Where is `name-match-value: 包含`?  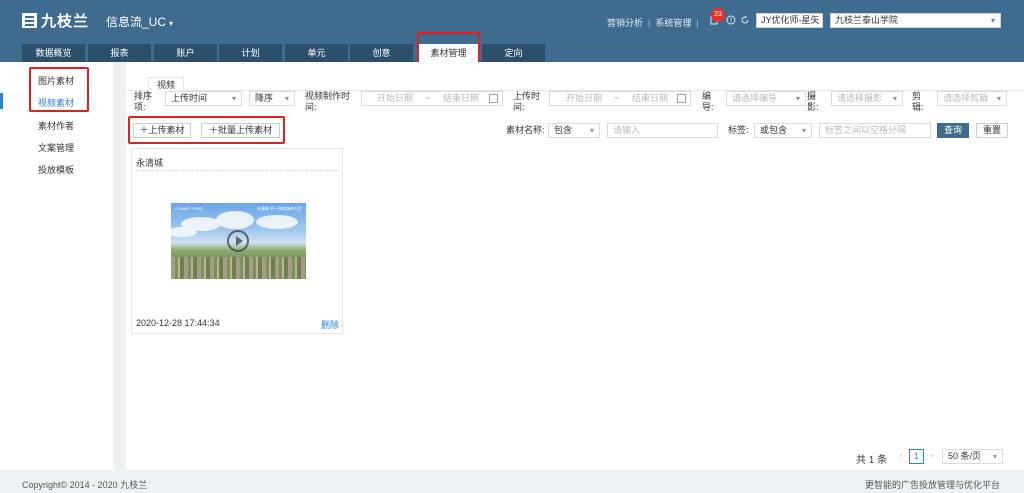 name-match-value: 包含 is located at coordinates (563, 130).